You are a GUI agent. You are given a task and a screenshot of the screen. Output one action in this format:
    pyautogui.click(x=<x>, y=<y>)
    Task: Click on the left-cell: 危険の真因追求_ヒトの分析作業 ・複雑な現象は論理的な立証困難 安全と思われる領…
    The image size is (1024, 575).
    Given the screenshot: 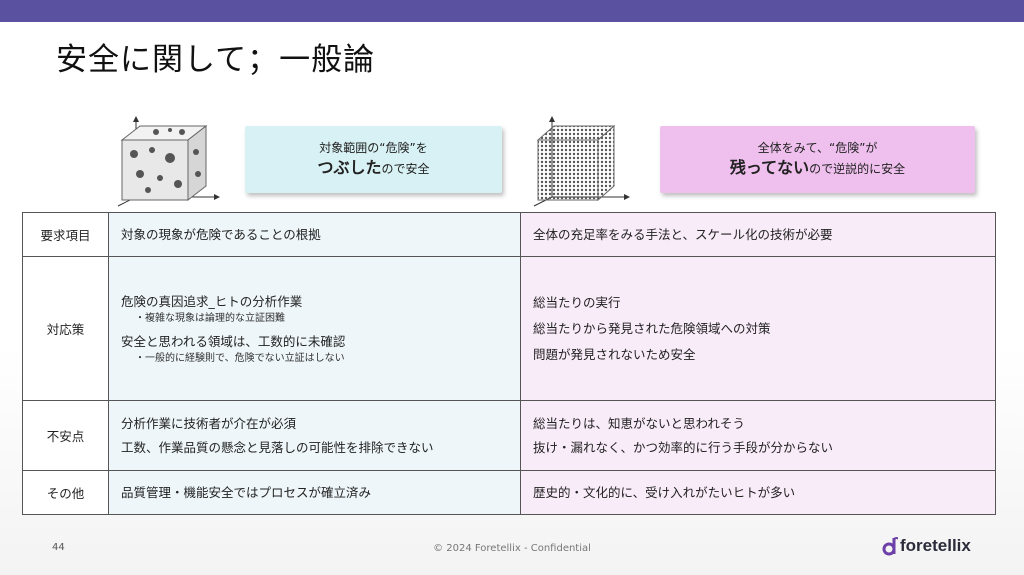 What is the action you would take?
    pyautogui.click(x=314, y=328)
    